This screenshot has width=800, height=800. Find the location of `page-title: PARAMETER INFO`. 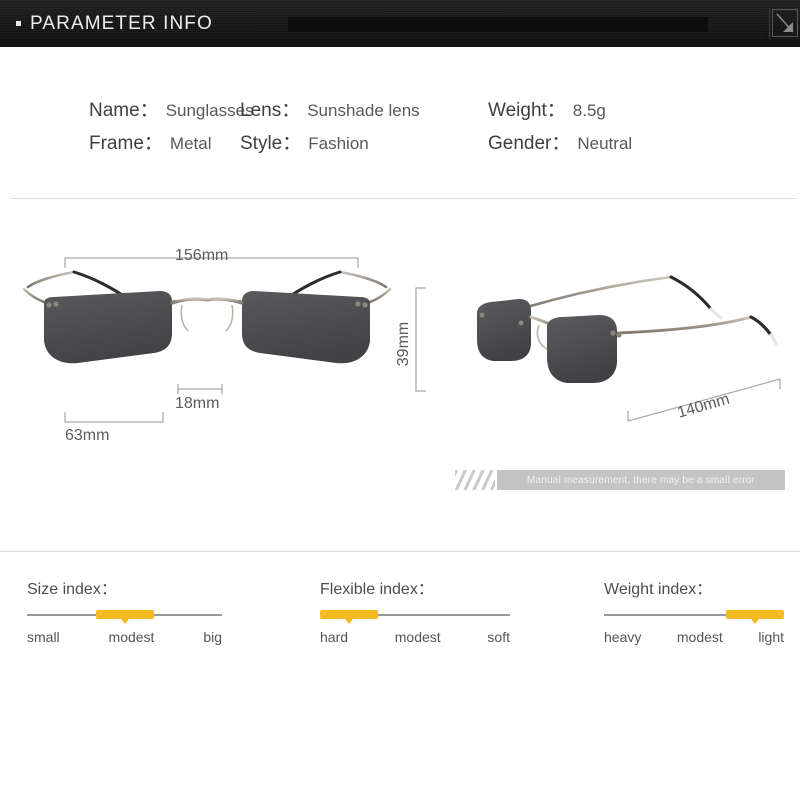

page-title: PARAMETER INFO is located at coordinates (121, 23).